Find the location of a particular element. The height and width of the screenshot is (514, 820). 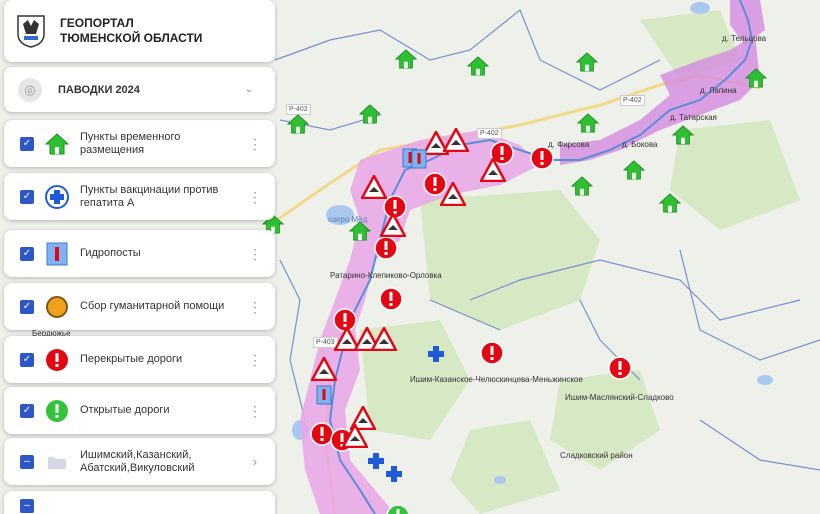

legend-item-hydroposts: ✓ Гидропосты ⋮ is located at coordinates (139, 253).